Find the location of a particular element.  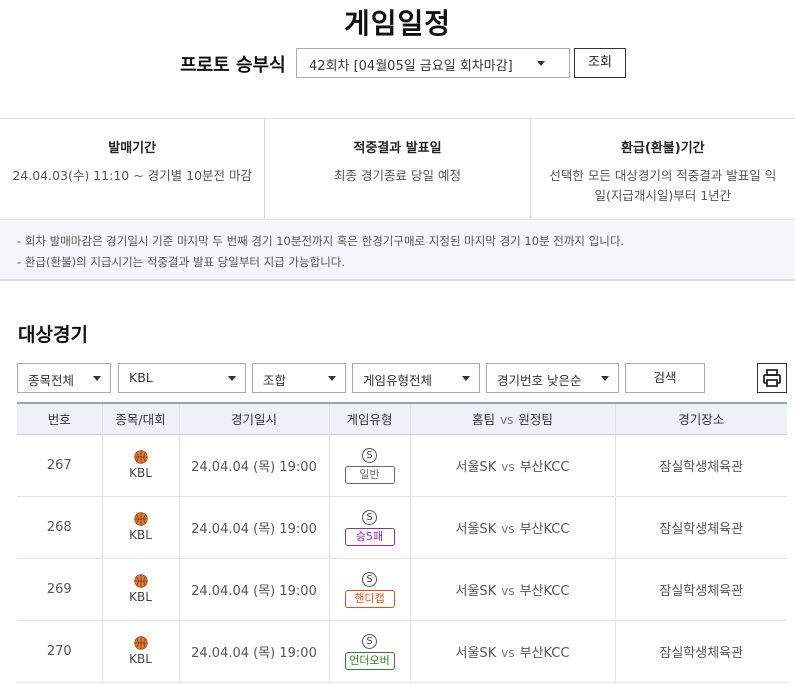

refund-period-title: 환급(환불)기간 is located at coordinates (662, 148).